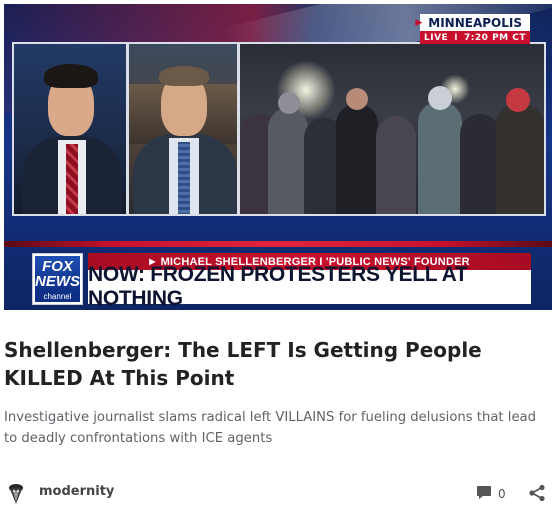 This screenshot has height=515, width=554. What do you see at coordinates (484, 494) in the screenshot?
I see `comment-bubble-icon` at bounding box center [484, 494].